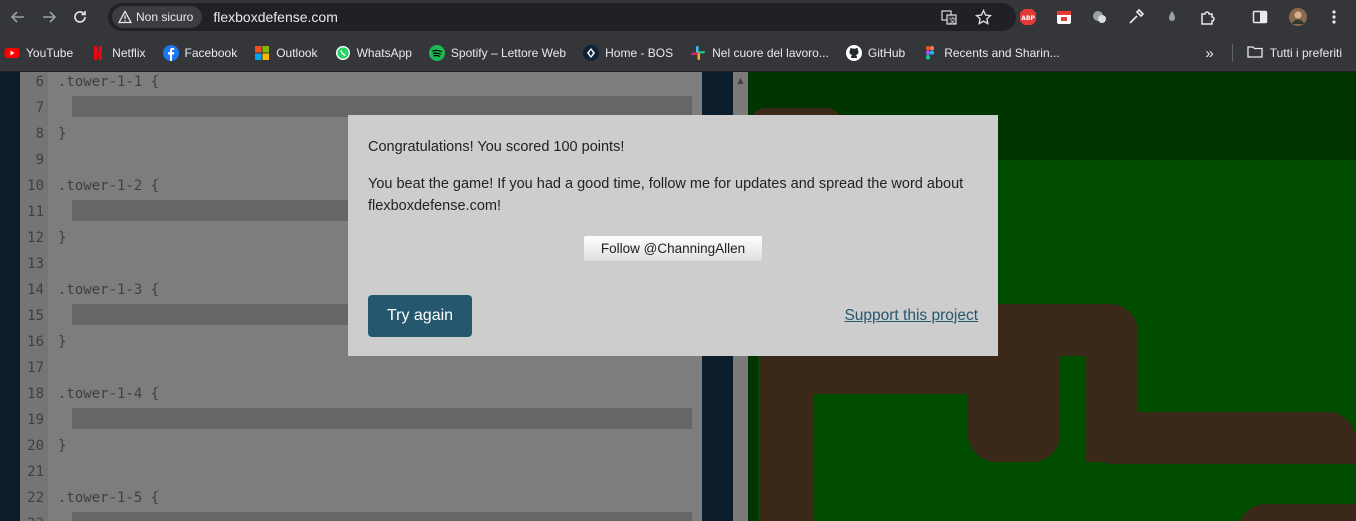 The height and width of the screenshot is (521, 1356). Describe the element at coordinates (262, 53) in the screenshot. I see `outlook-icon` at that location.